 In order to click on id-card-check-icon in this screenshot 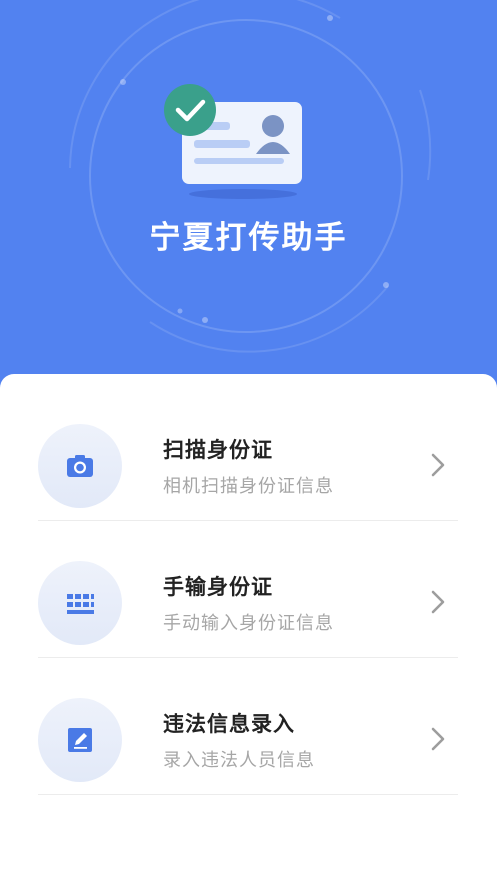, I will do `click(235, 142)`.